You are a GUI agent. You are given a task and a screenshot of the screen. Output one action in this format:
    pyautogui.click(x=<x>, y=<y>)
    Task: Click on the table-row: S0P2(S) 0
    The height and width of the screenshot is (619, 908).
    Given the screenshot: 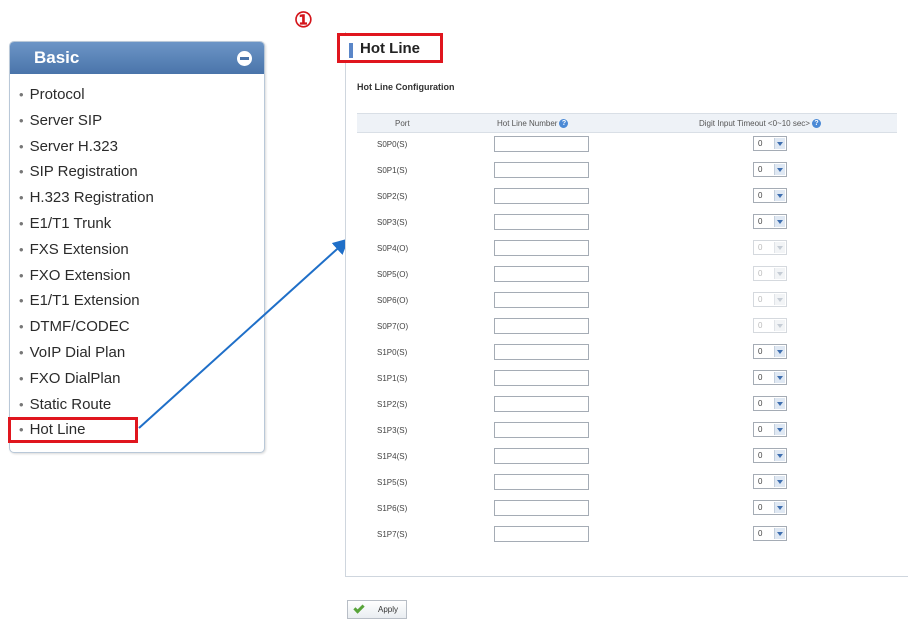 What is the action you would take?
    pyautogui.click(x=627, y=198)
    